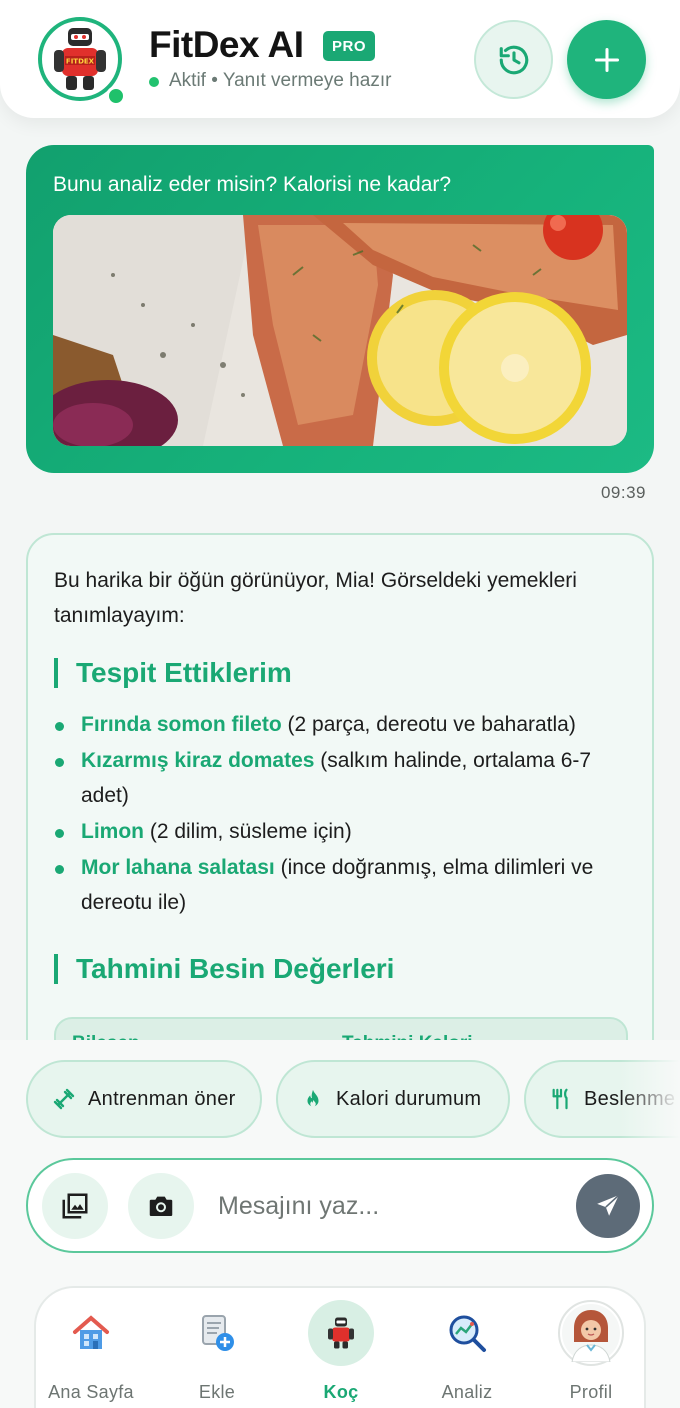 The height and width of the screenshot is (1408, 680). I want to click on section-title-detected: Tespit Ettiklerim, so click(173, 673).